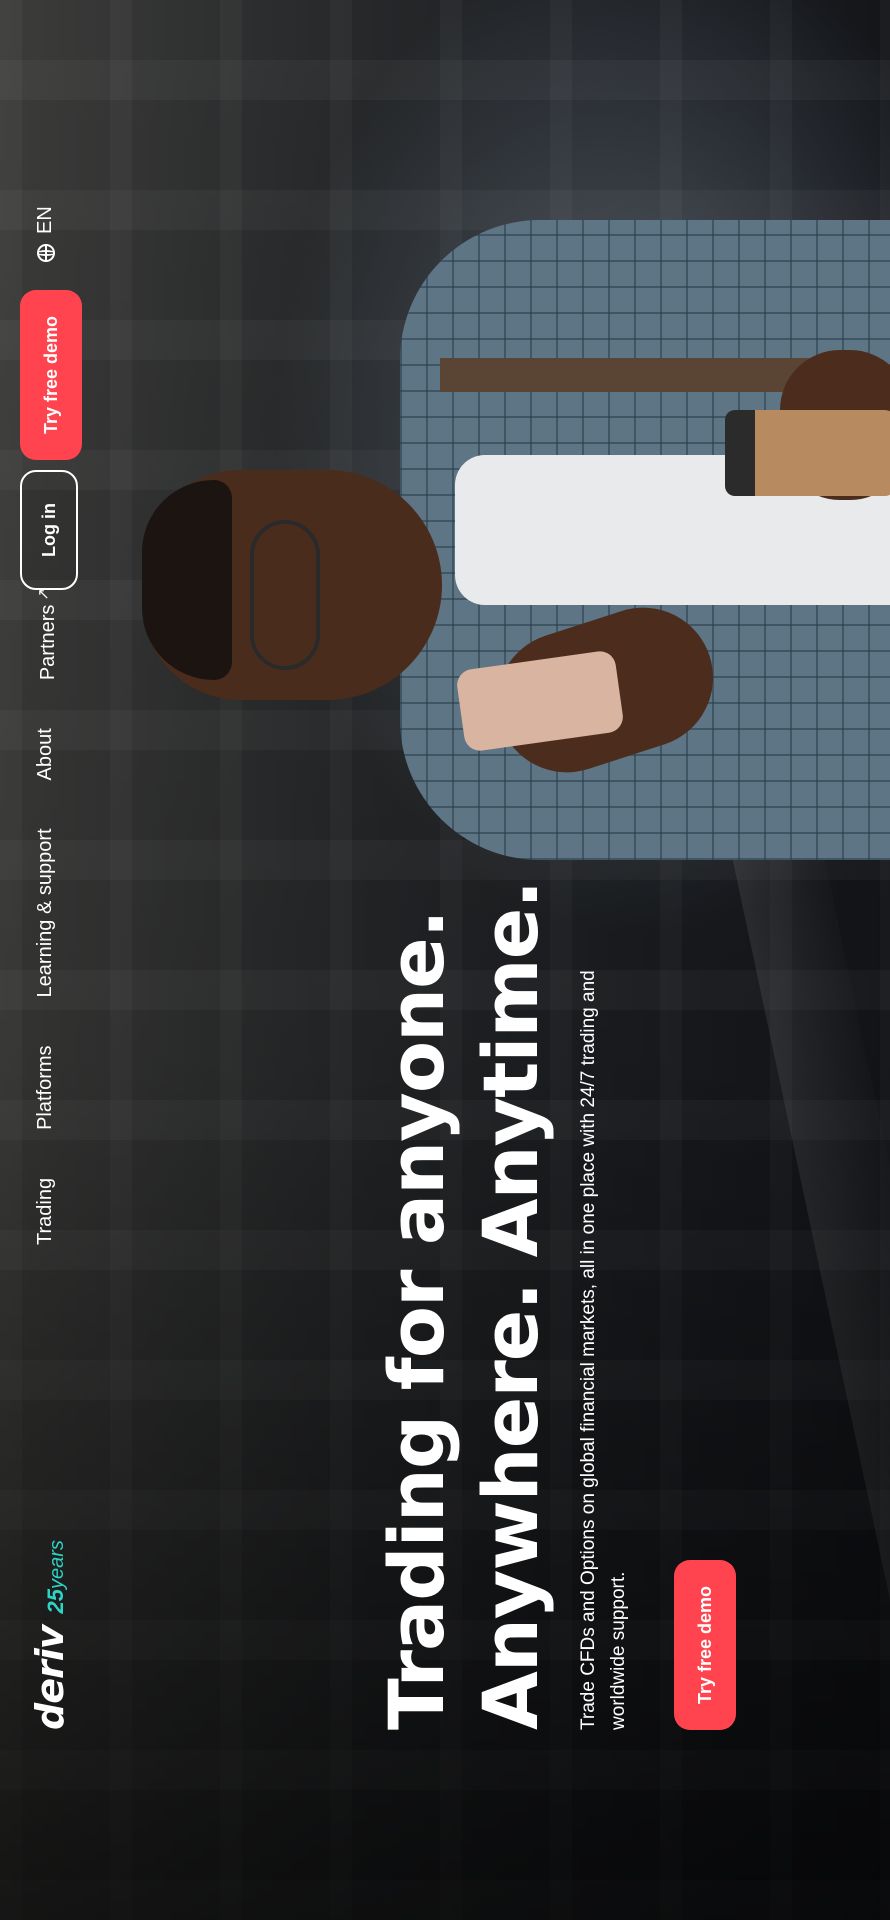 The height and width of the screenshot is (1920, 890). What do you see at coordinates (45, 220) in the screenshot?
I see `language-label: EN` at bounding box center [45, 220].